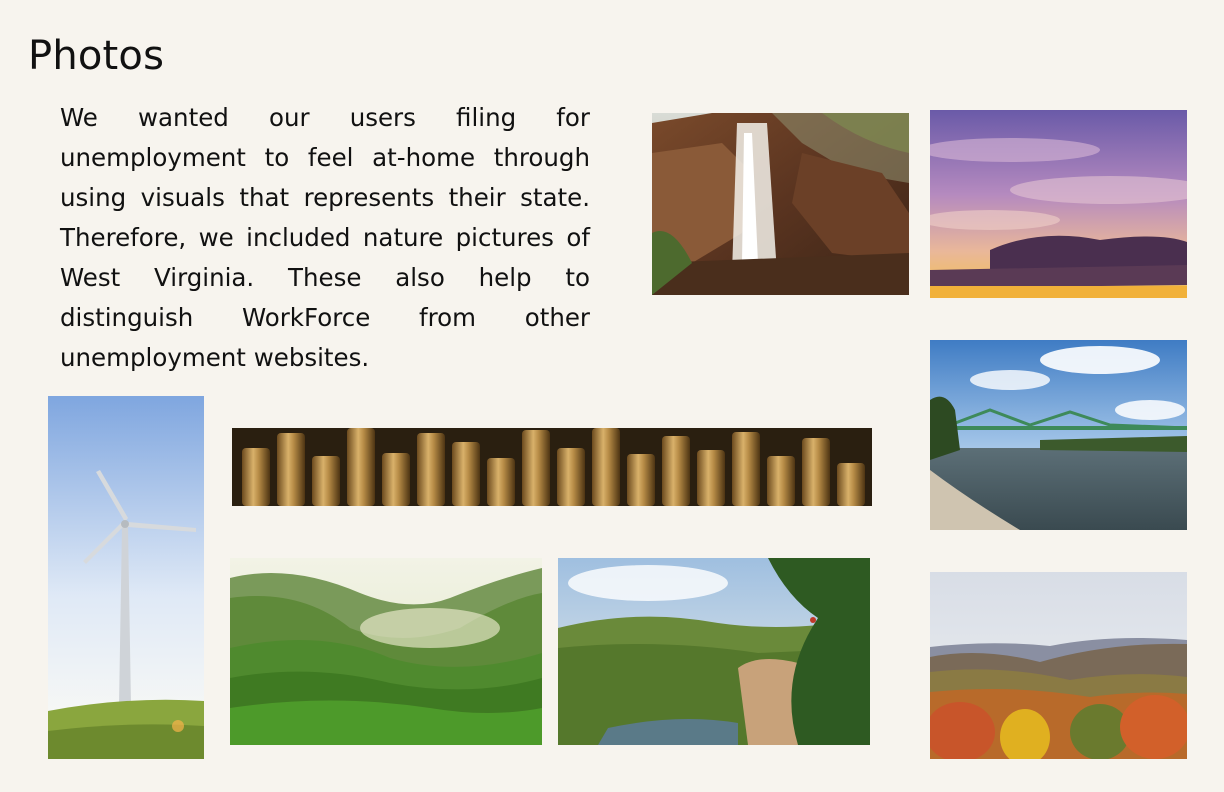 The height and width of the screenshot is (792, 1224). What do you see at coordinates (1058, 204) in the screenshot?
I see `photo-sunset-sky` at bounding box center [1058, 204].